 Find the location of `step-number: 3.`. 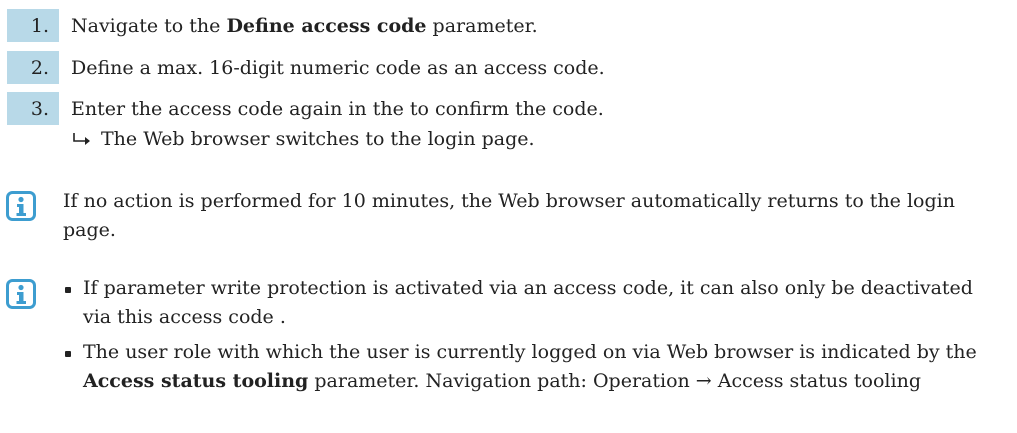

step-number: 3. is located at coordinates (33, 108).